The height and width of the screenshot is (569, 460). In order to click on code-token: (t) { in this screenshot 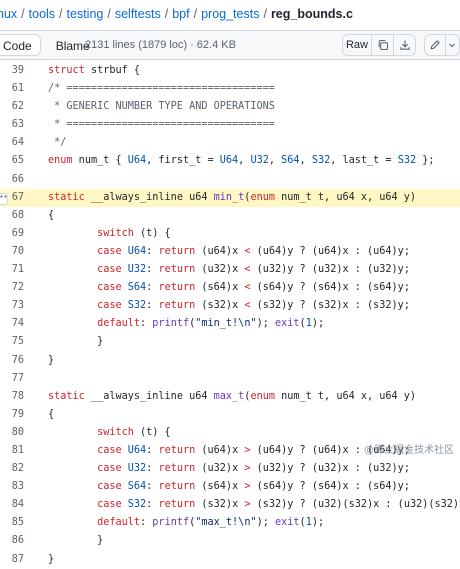, I will do `click(152, 432)`.